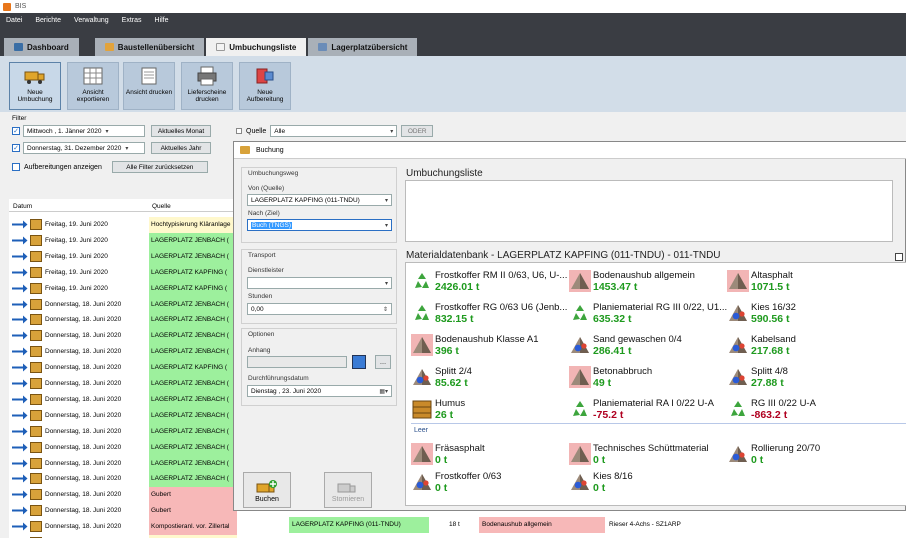  What do you see at coordinates (454, 319) in the screenshot?
I see `material-amount: 832.15 t` at bounding box center [454, 319].